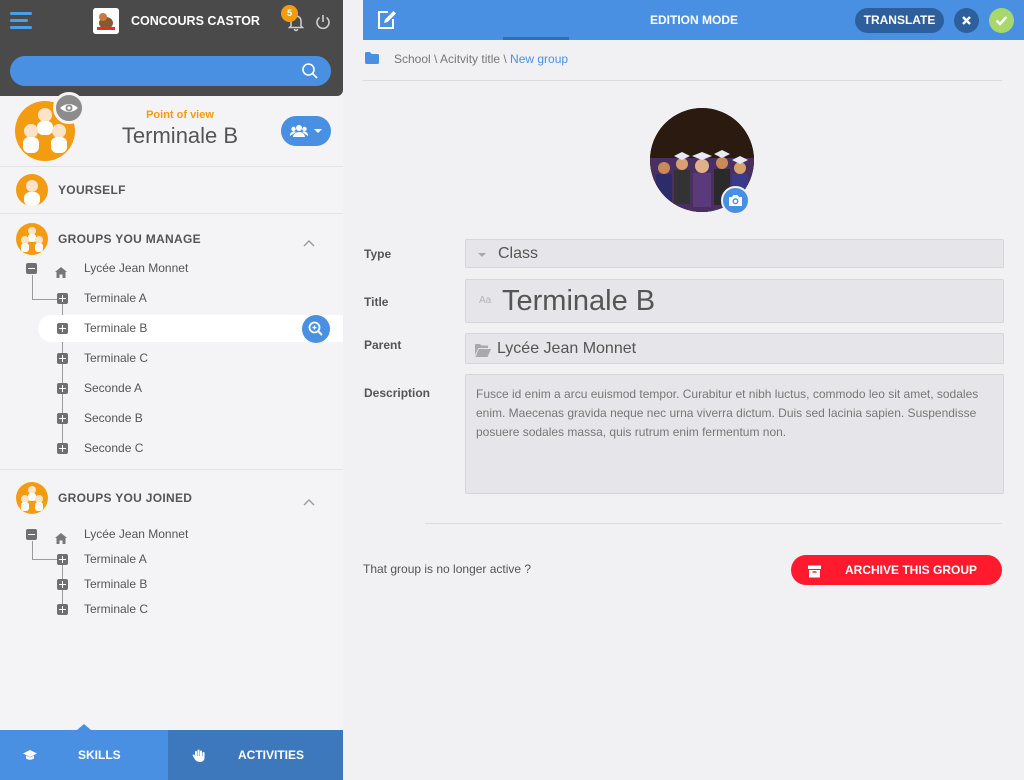 The height and width of the screenshot is (780, 1024). What do you see at coordinates (485, 300) in the screenshot?
I see `text-icon: Aa` at bounding box center [485, 300].